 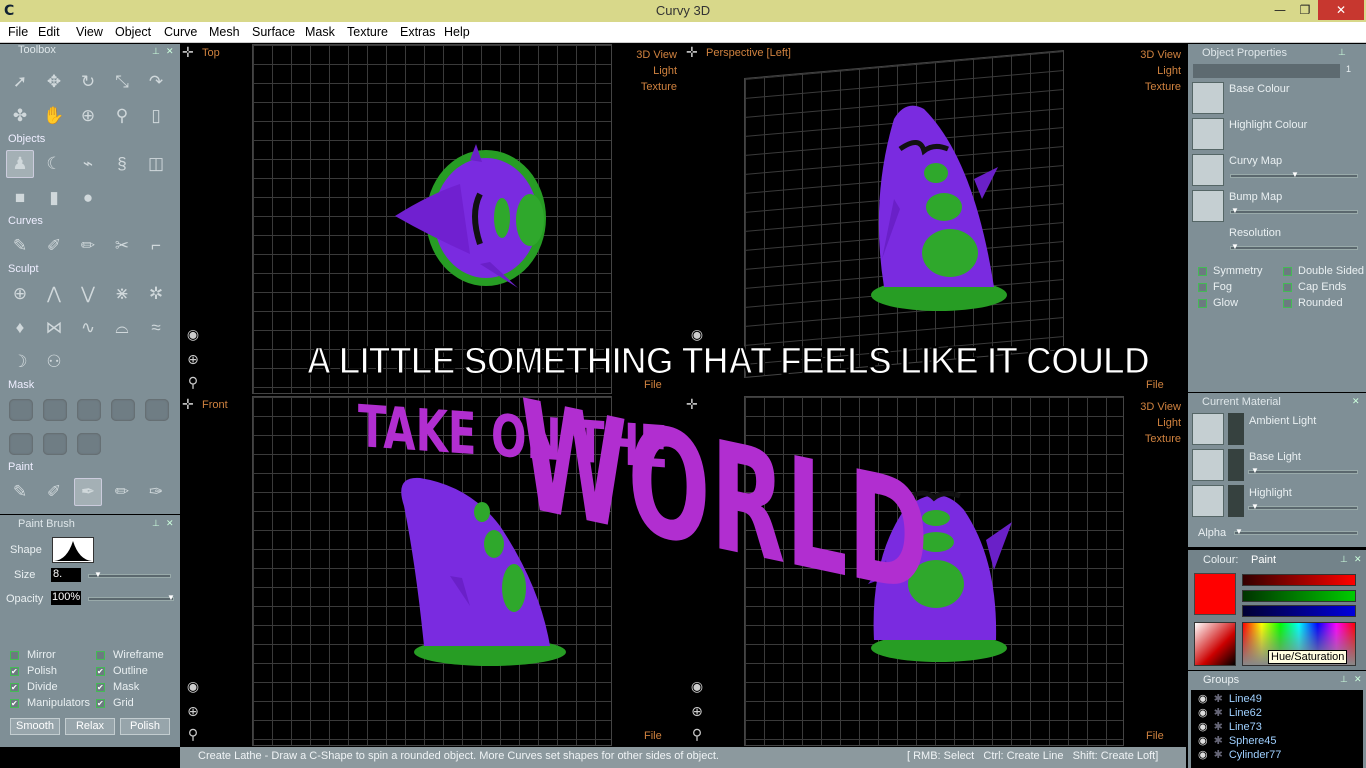 I want to click on camera-icon: ◉, so click(x=697, y=687).